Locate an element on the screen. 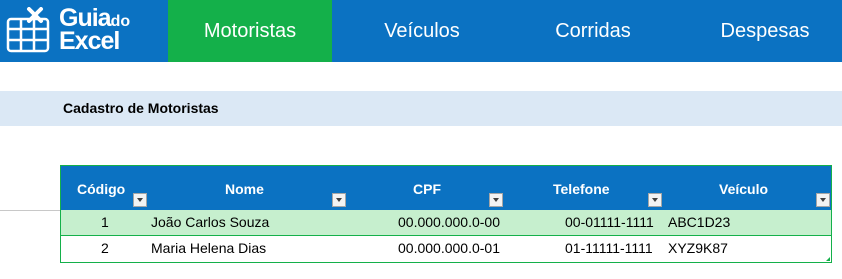 Image resolution: width=842 pixels, height=279 pixels. filter-dropdown-telefone-icon is located at coordinates (655, 200).